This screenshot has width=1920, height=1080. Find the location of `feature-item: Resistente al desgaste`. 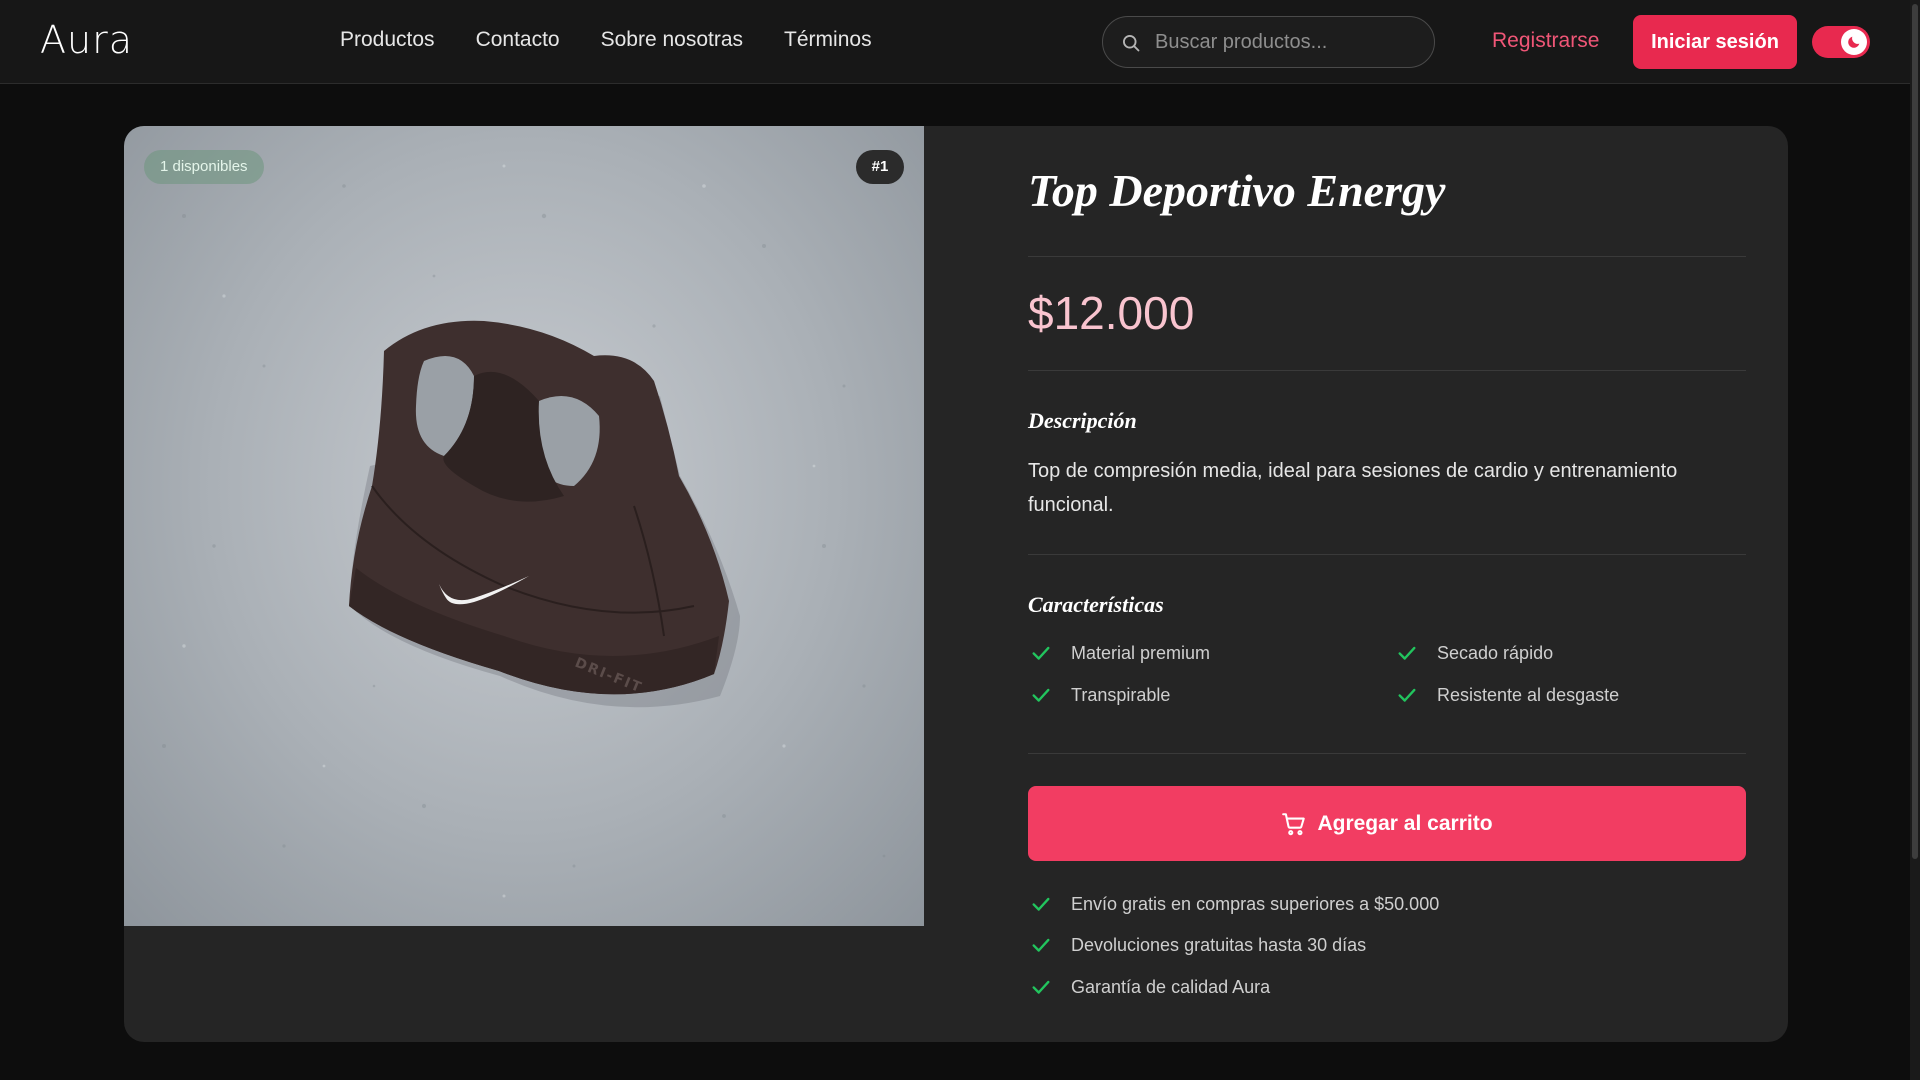

feature-item: Resistente al desgaste is located at coordinates (1507, 695).